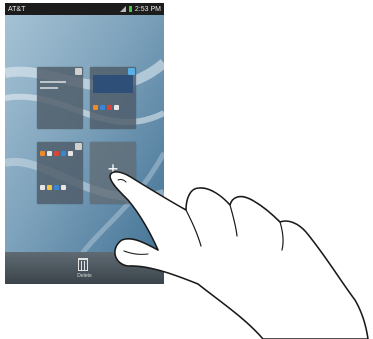  Describe the element at coordinates (122, 9) in the screenshot. I see `signal-icon` at that location.